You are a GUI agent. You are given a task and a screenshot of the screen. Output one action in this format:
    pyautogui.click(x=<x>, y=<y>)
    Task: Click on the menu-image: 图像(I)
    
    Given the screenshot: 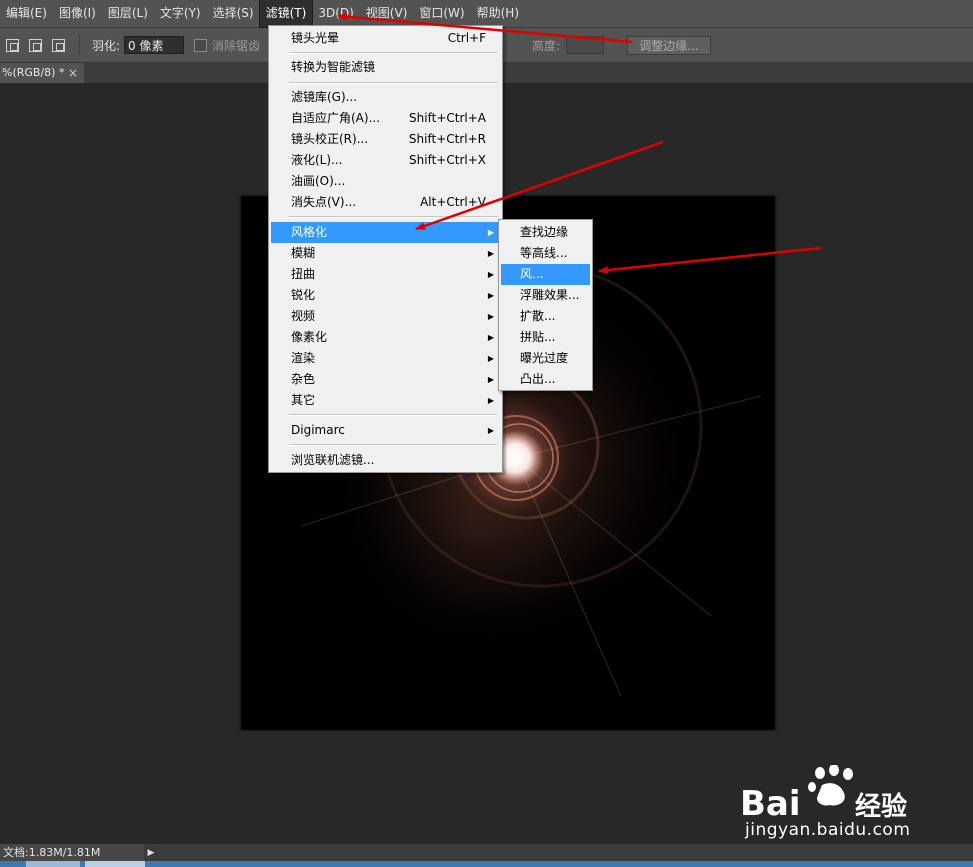 What is the action you would take?
    pyautogui.click(x=77, y=13)
    